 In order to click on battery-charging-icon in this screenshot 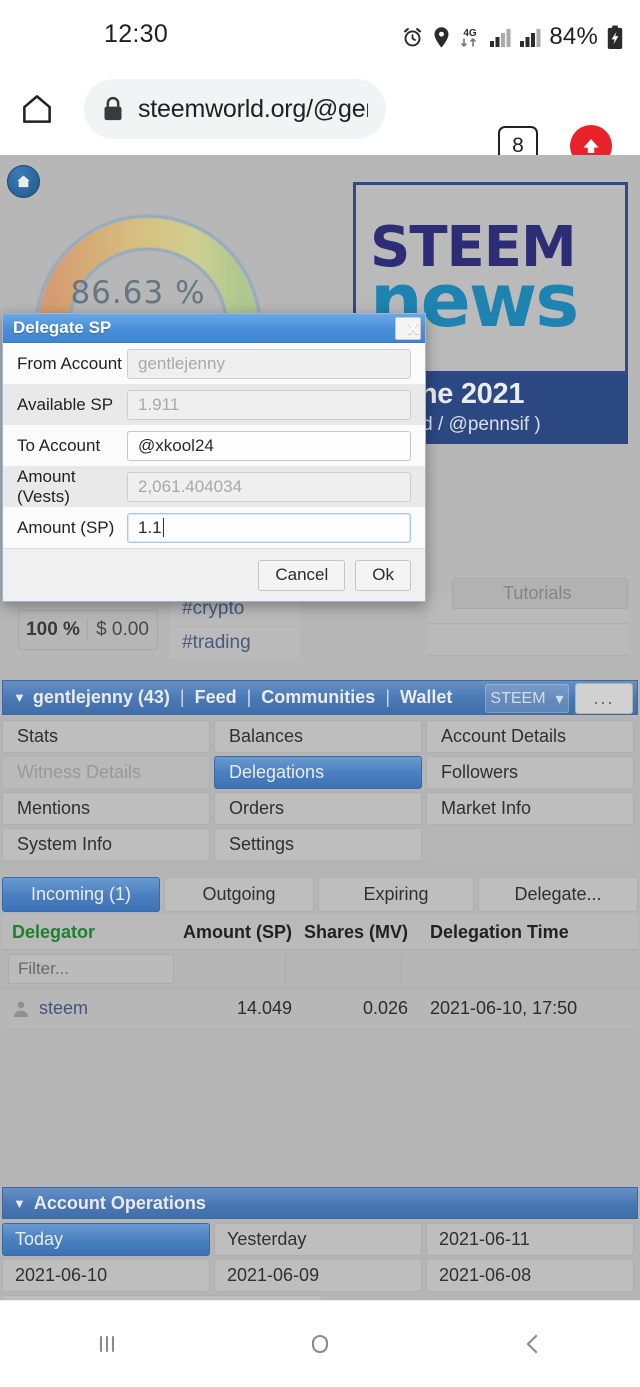, I will do `click(615, 36)`.